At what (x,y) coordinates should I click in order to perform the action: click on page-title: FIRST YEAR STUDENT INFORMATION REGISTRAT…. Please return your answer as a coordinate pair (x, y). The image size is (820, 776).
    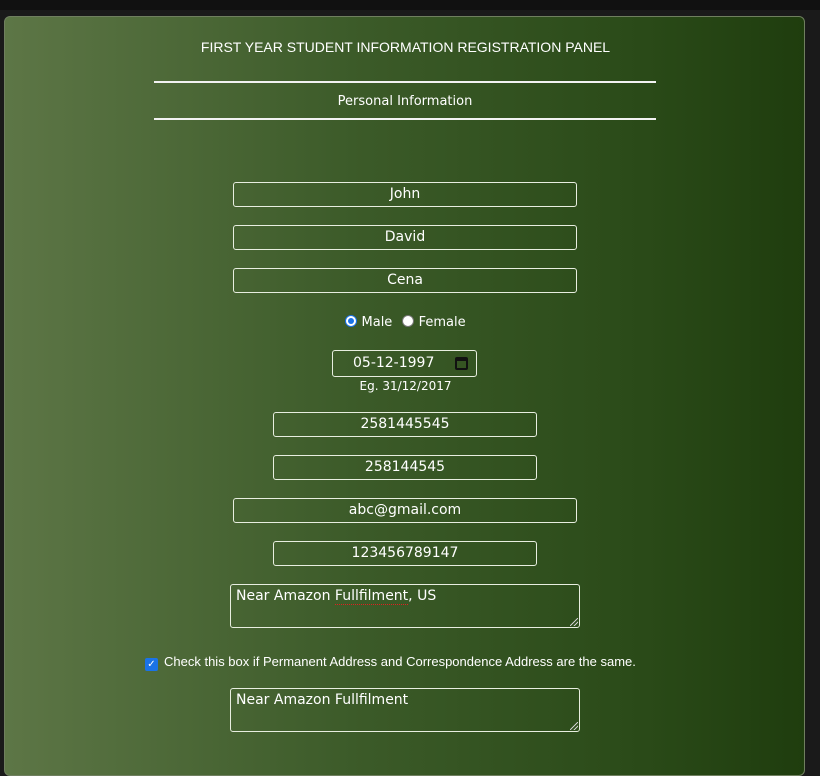
    Looking at the image, I should click on (405, 47).